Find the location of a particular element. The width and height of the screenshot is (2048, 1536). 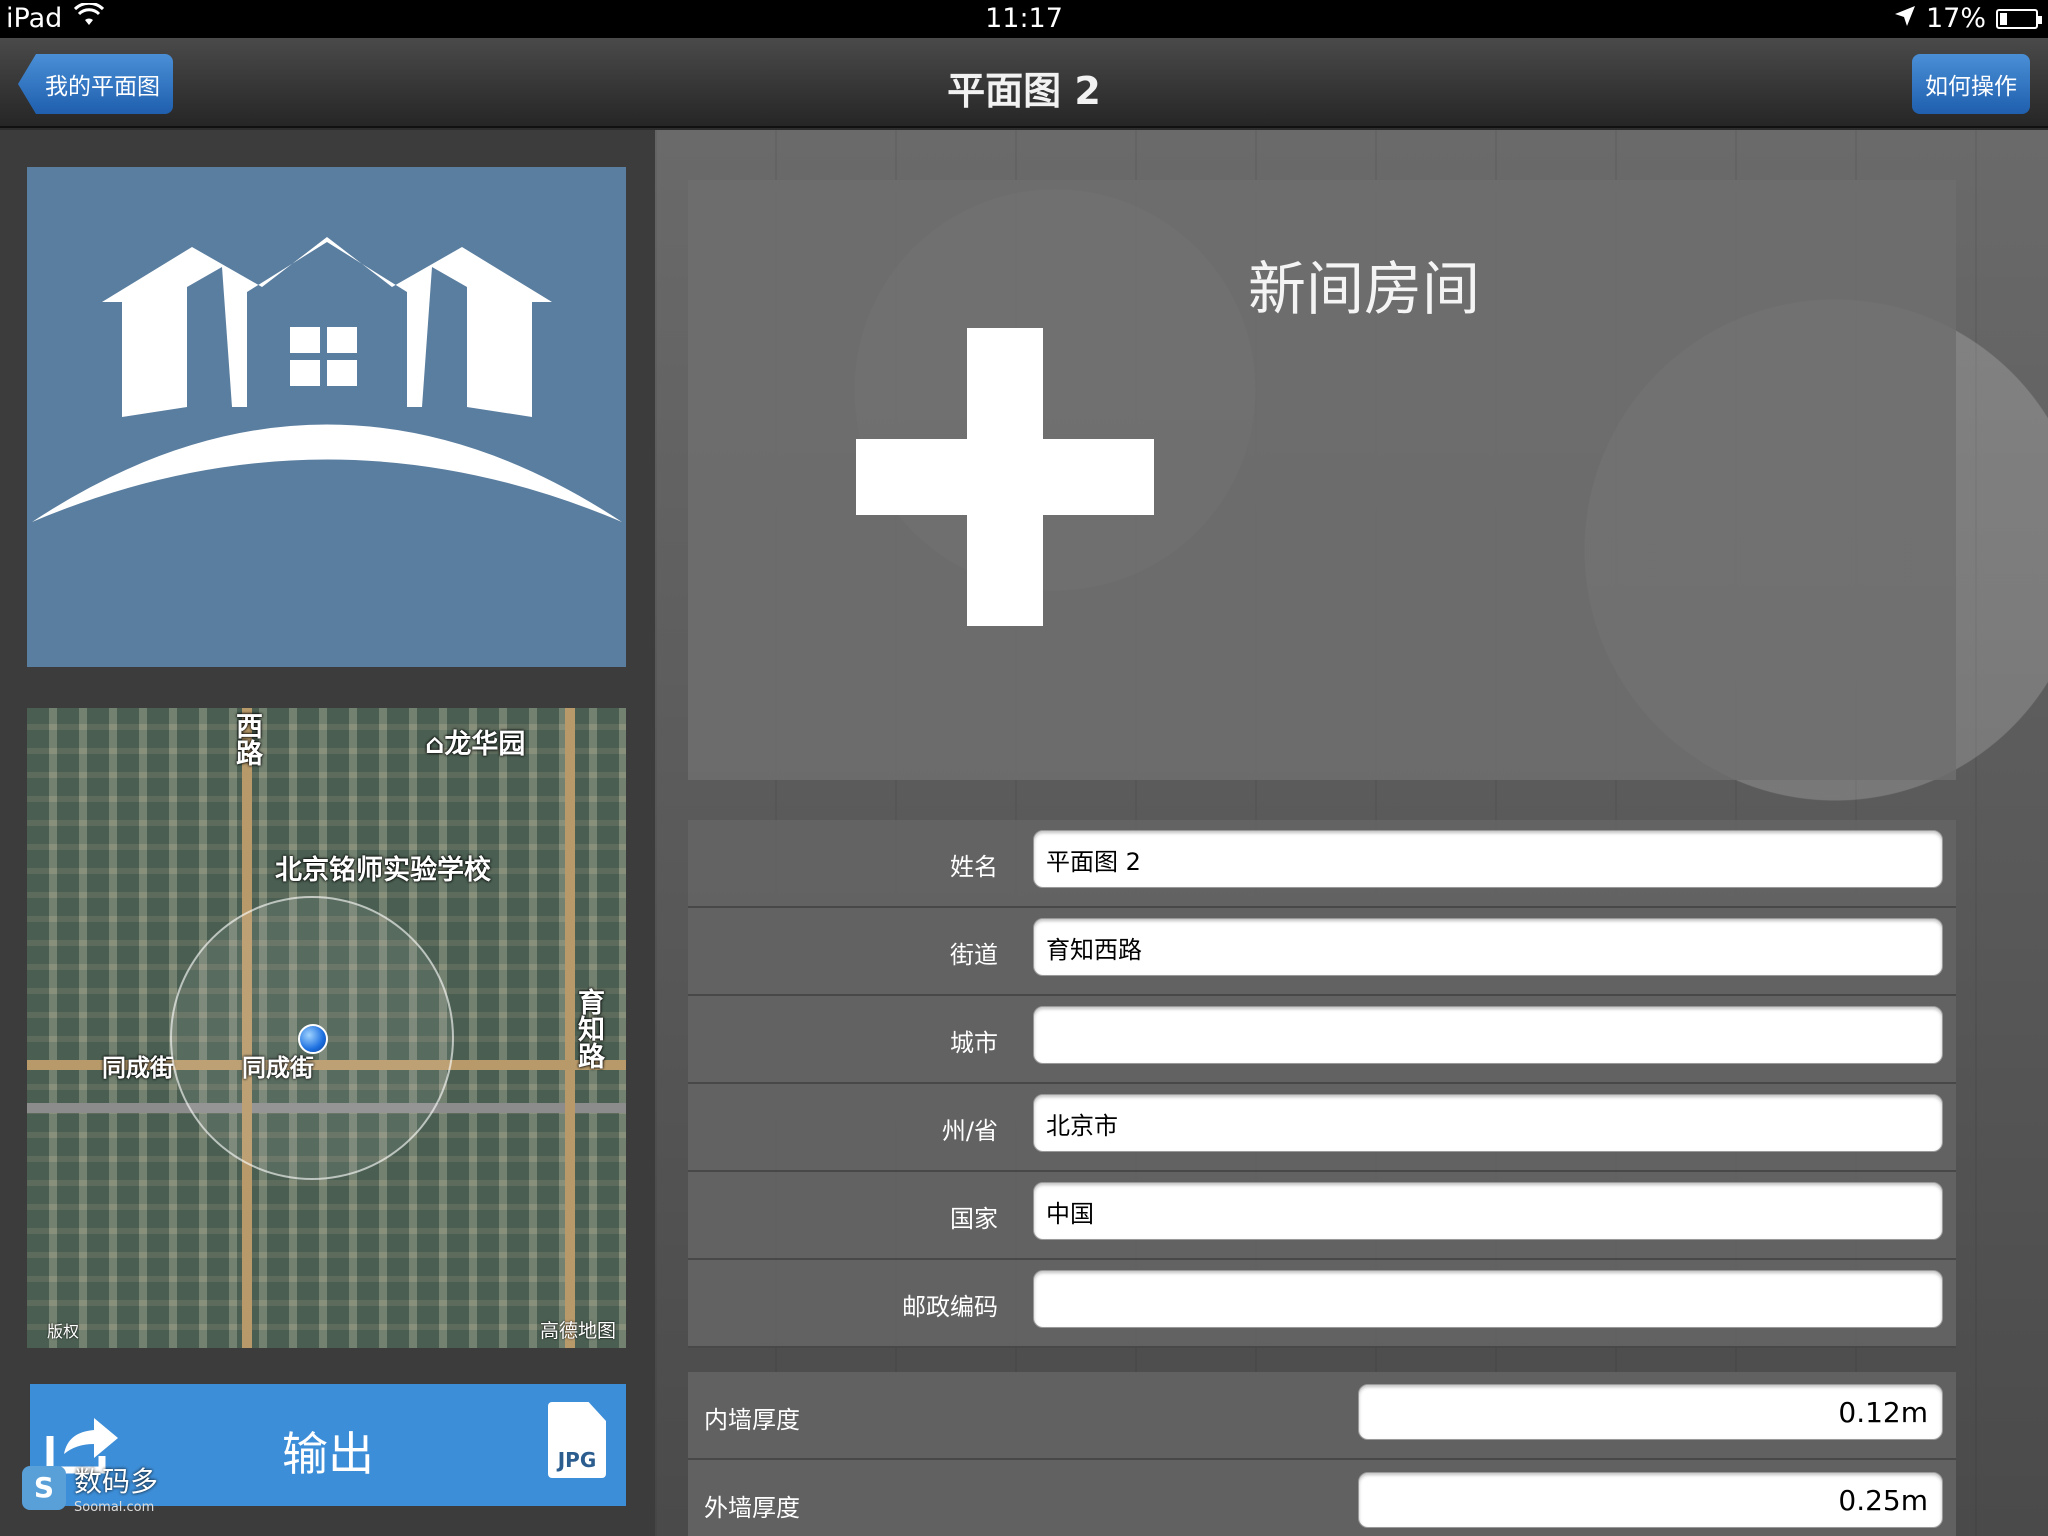

form-row-postal: 邮政编码 is located at coordinates (1322, 1304).